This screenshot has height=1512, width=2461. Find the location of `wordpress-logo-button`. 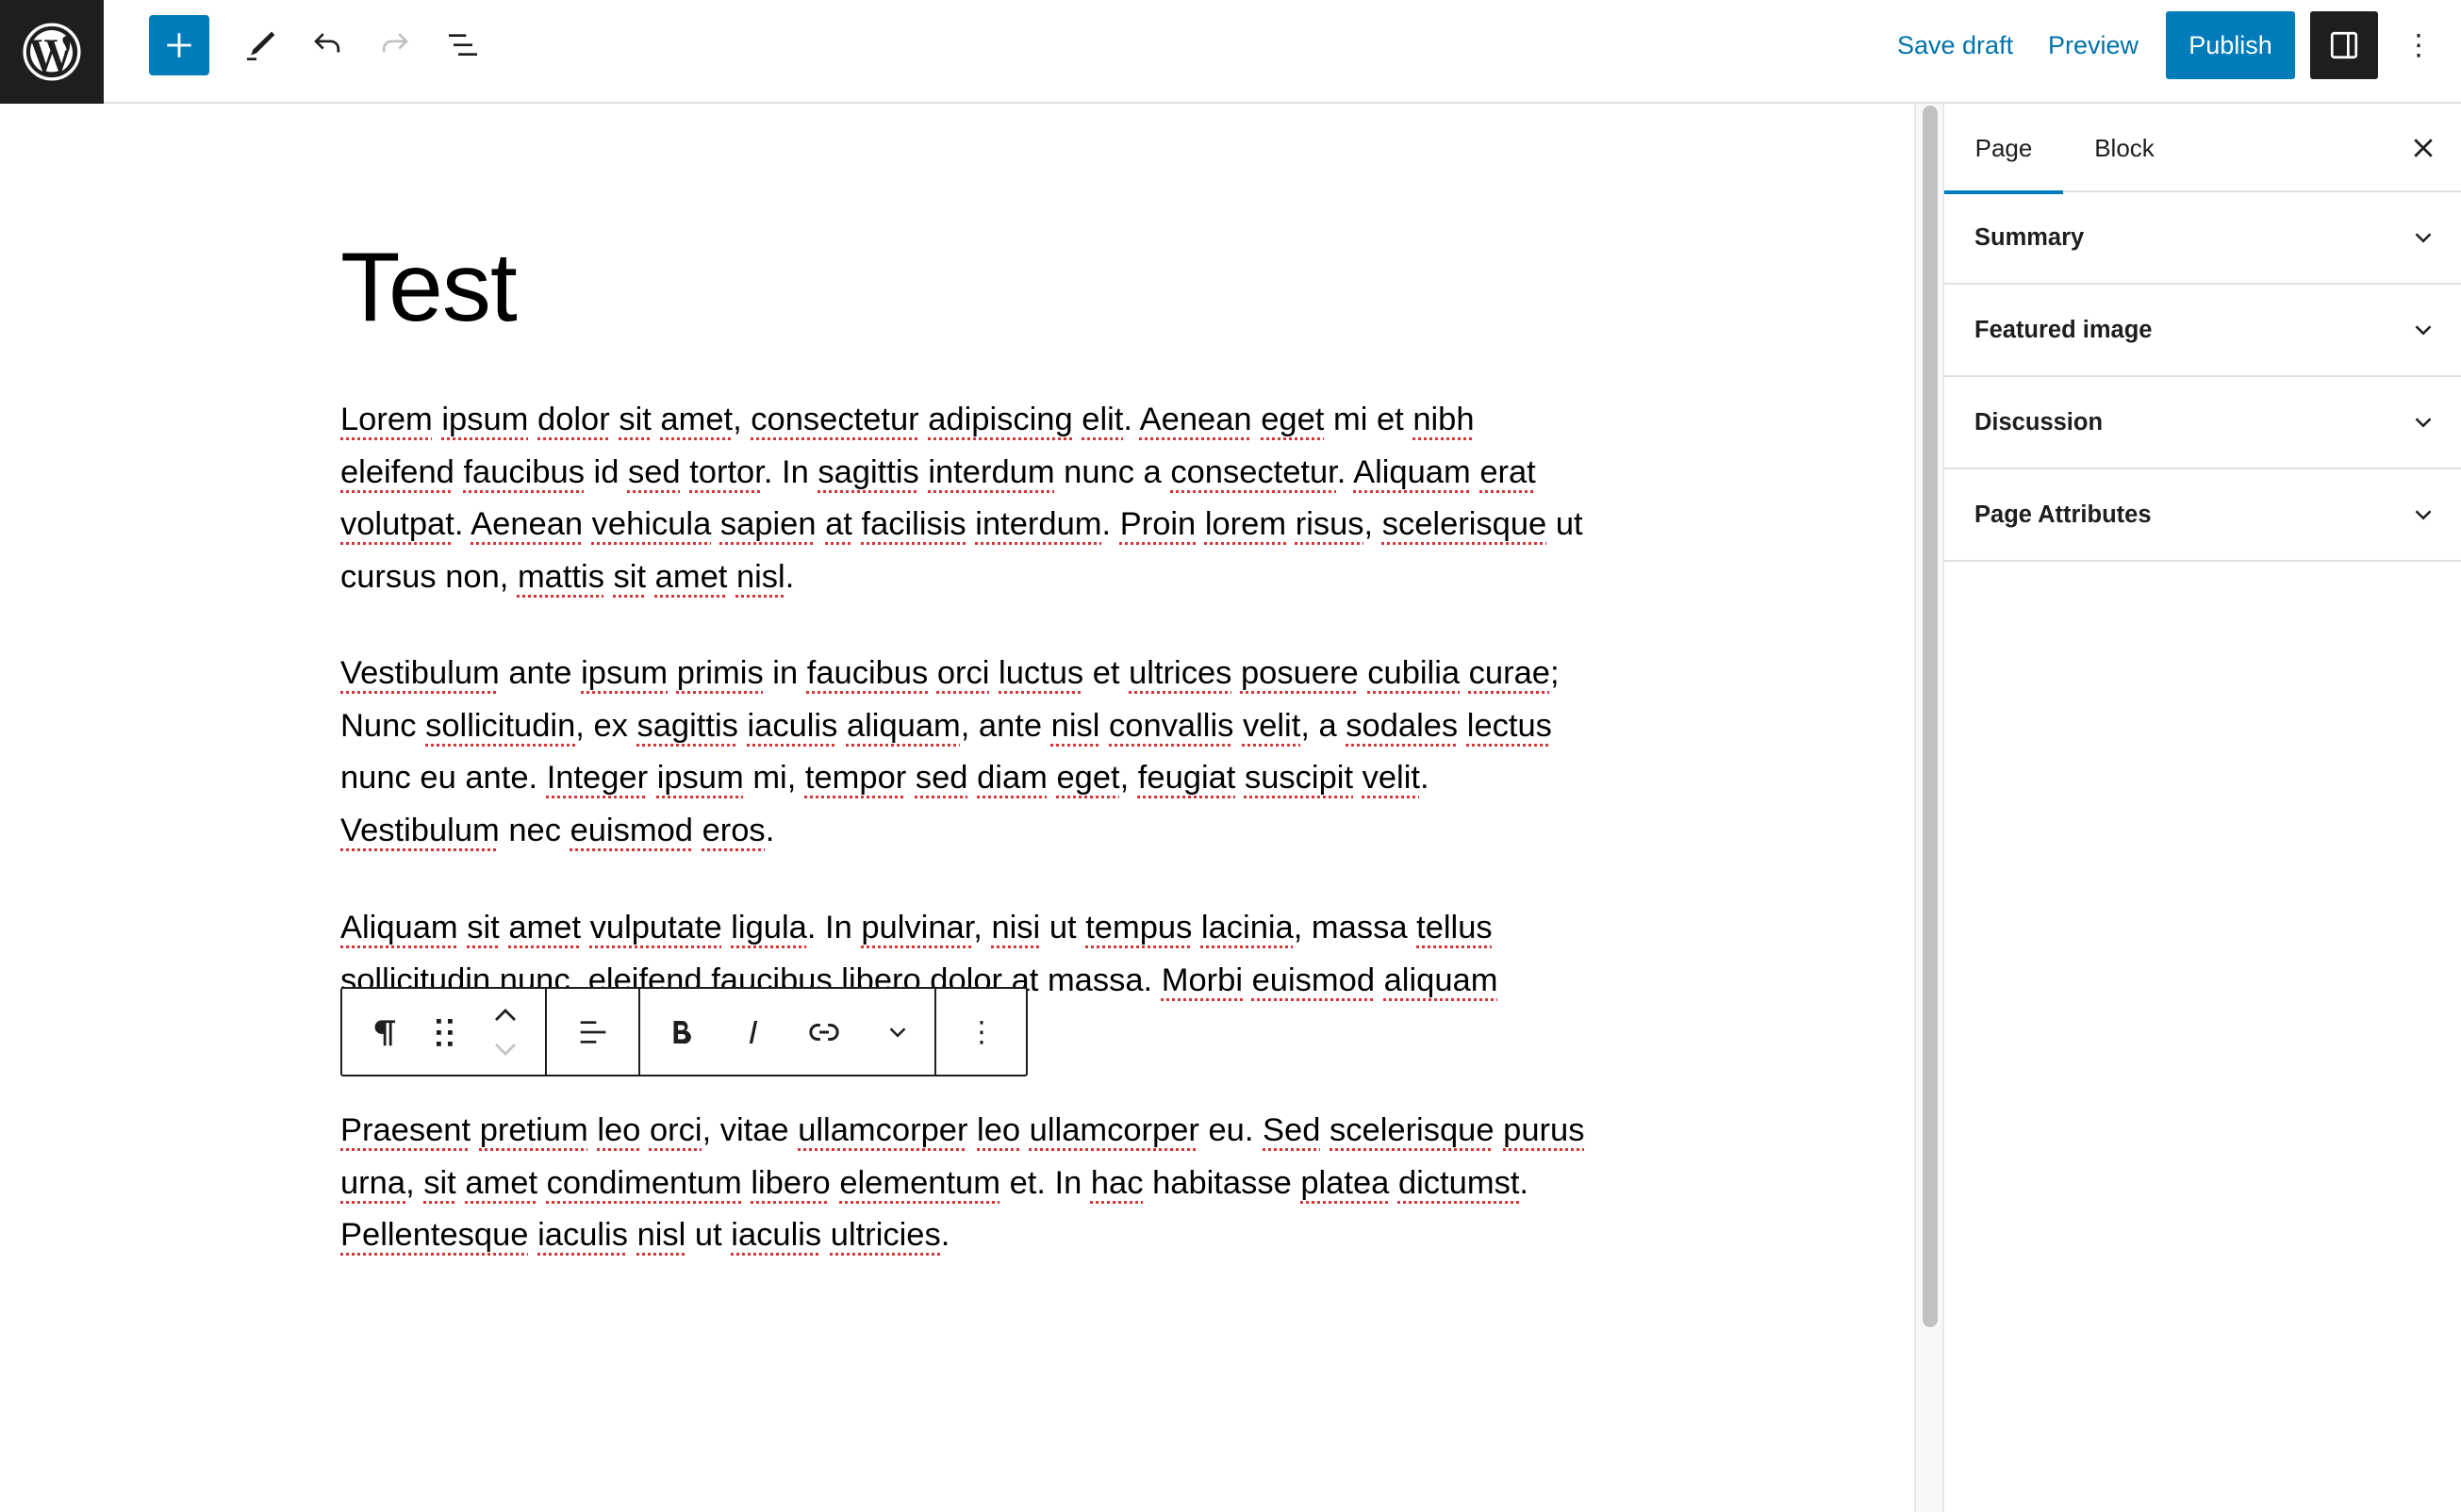

wordpress-logo-button is located at coordinates (52, 52).